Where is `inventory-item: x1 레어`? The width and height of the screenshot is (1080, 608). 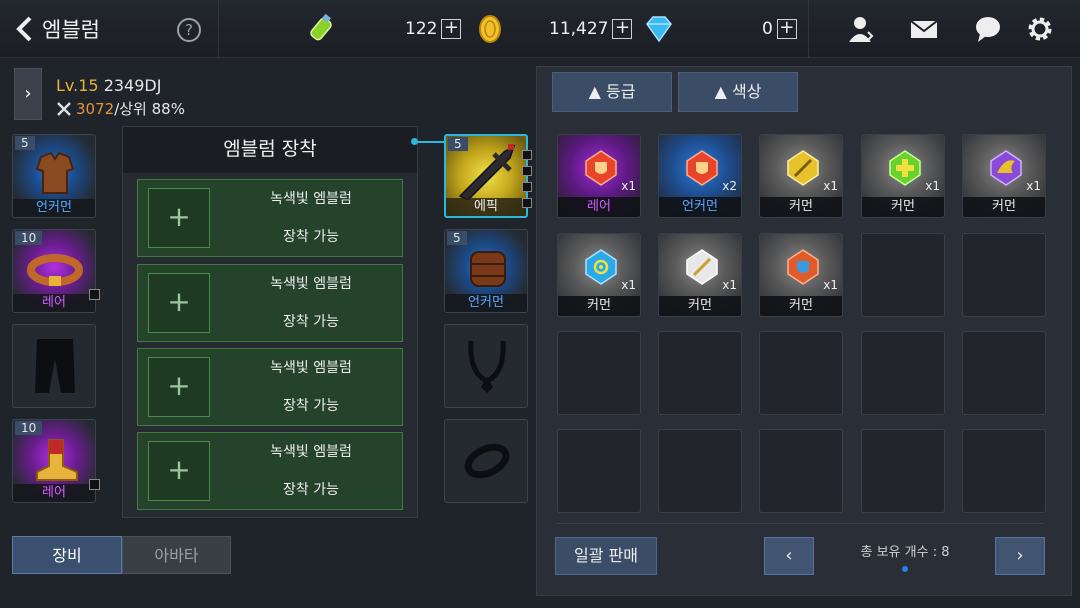
inventory-item: x1 레어 is located at coordinates (599, 176).